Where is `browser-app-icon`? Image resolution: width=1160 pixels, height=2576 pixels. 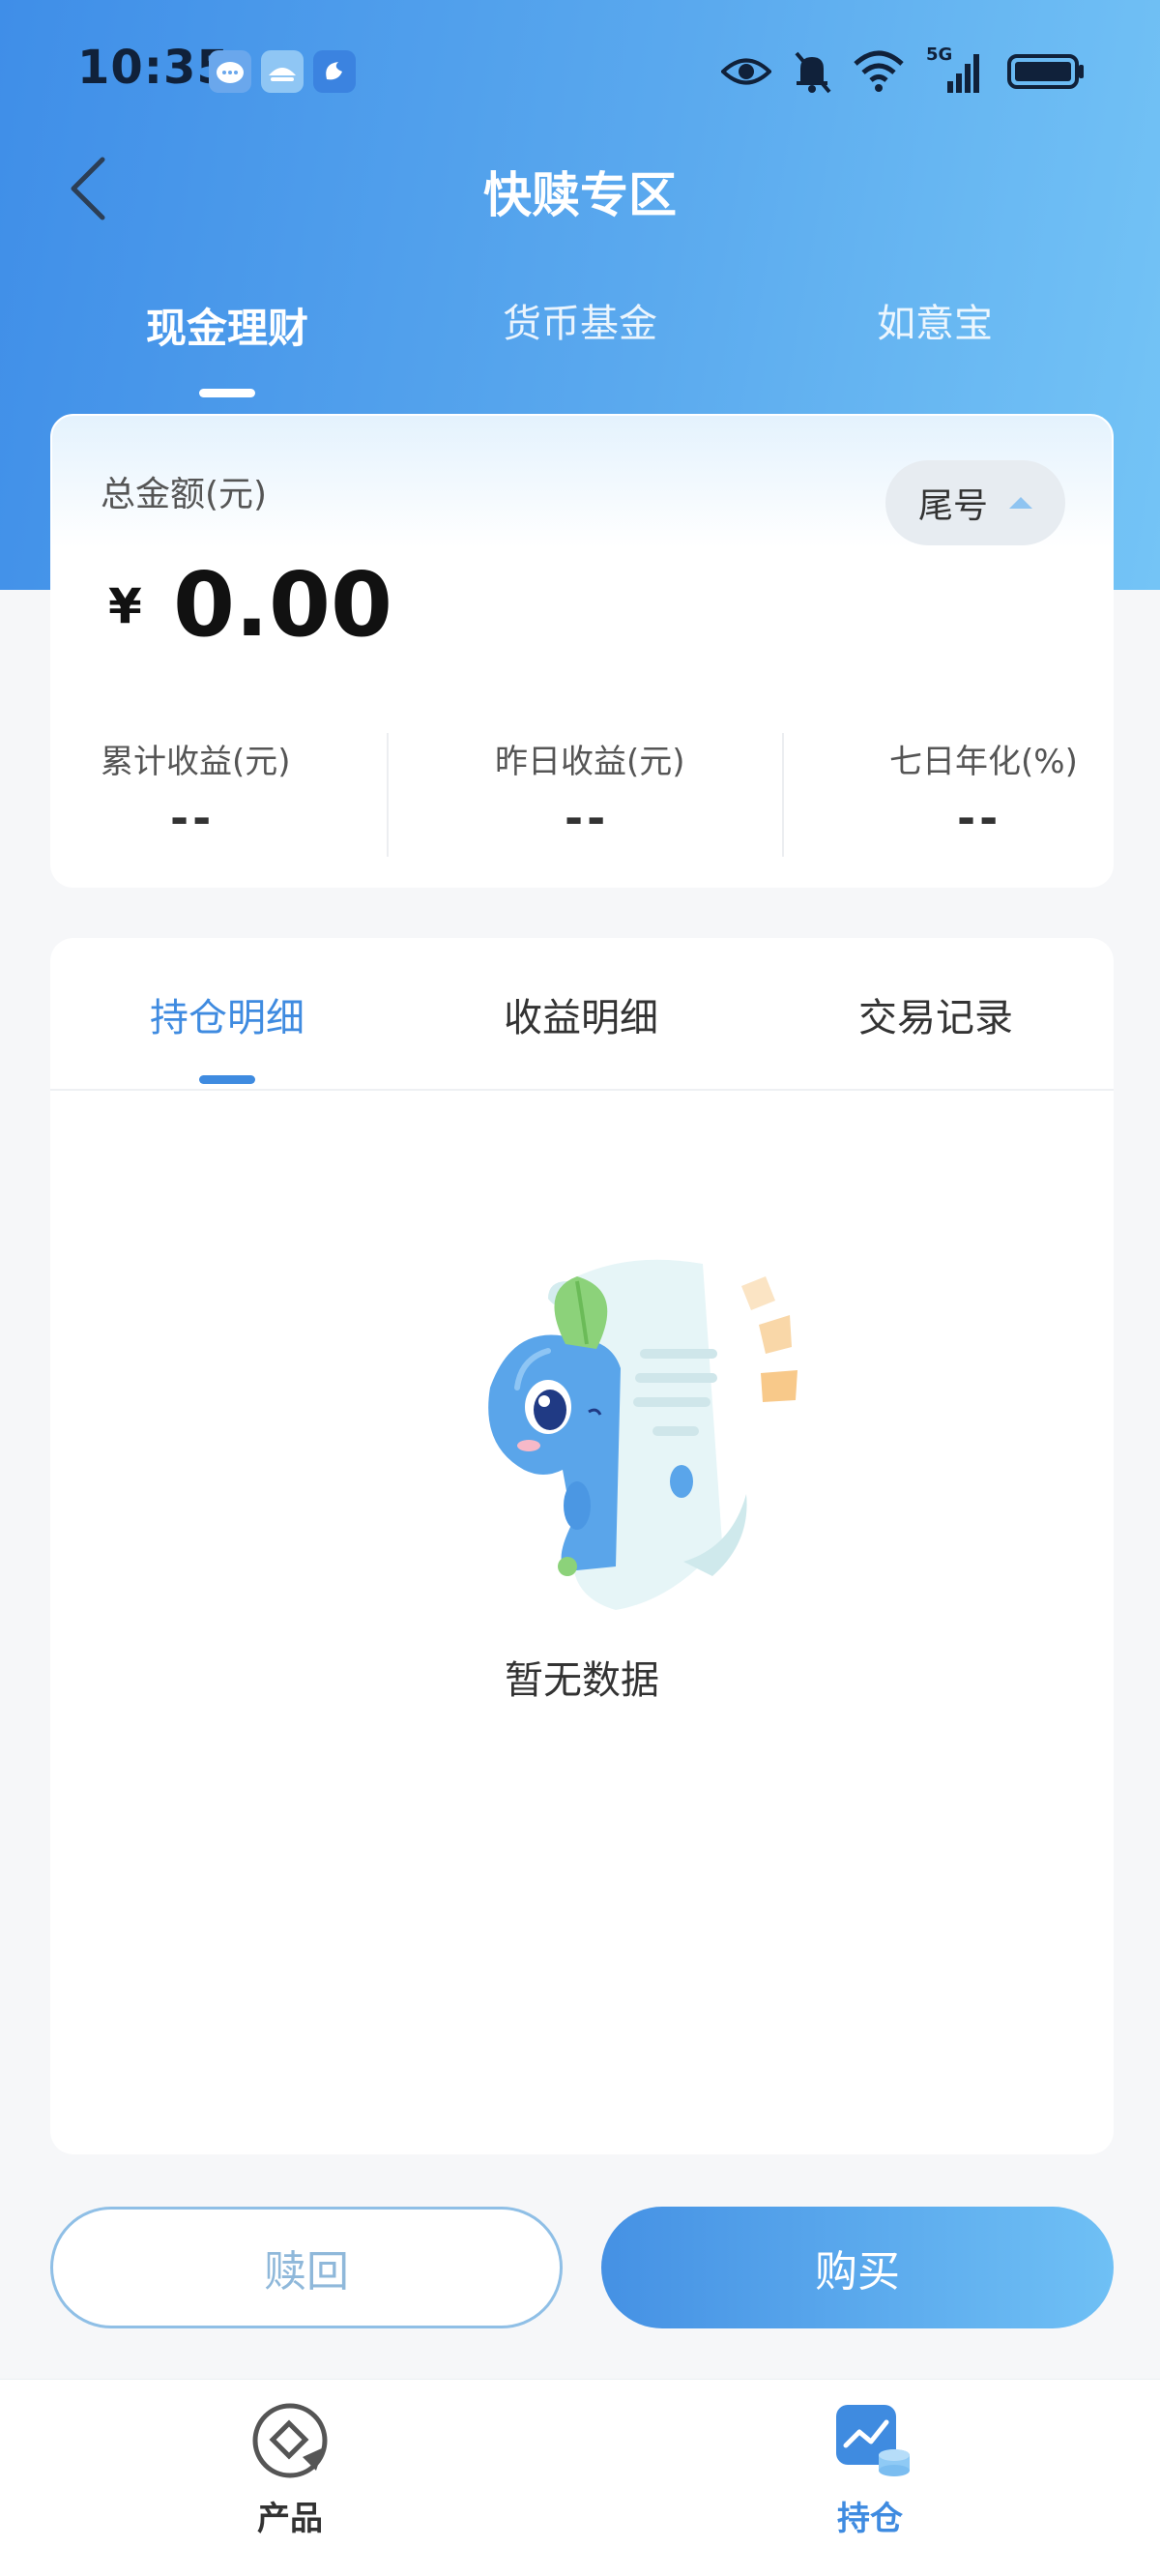
browser-app-icon is located at coordinates (334, 71).